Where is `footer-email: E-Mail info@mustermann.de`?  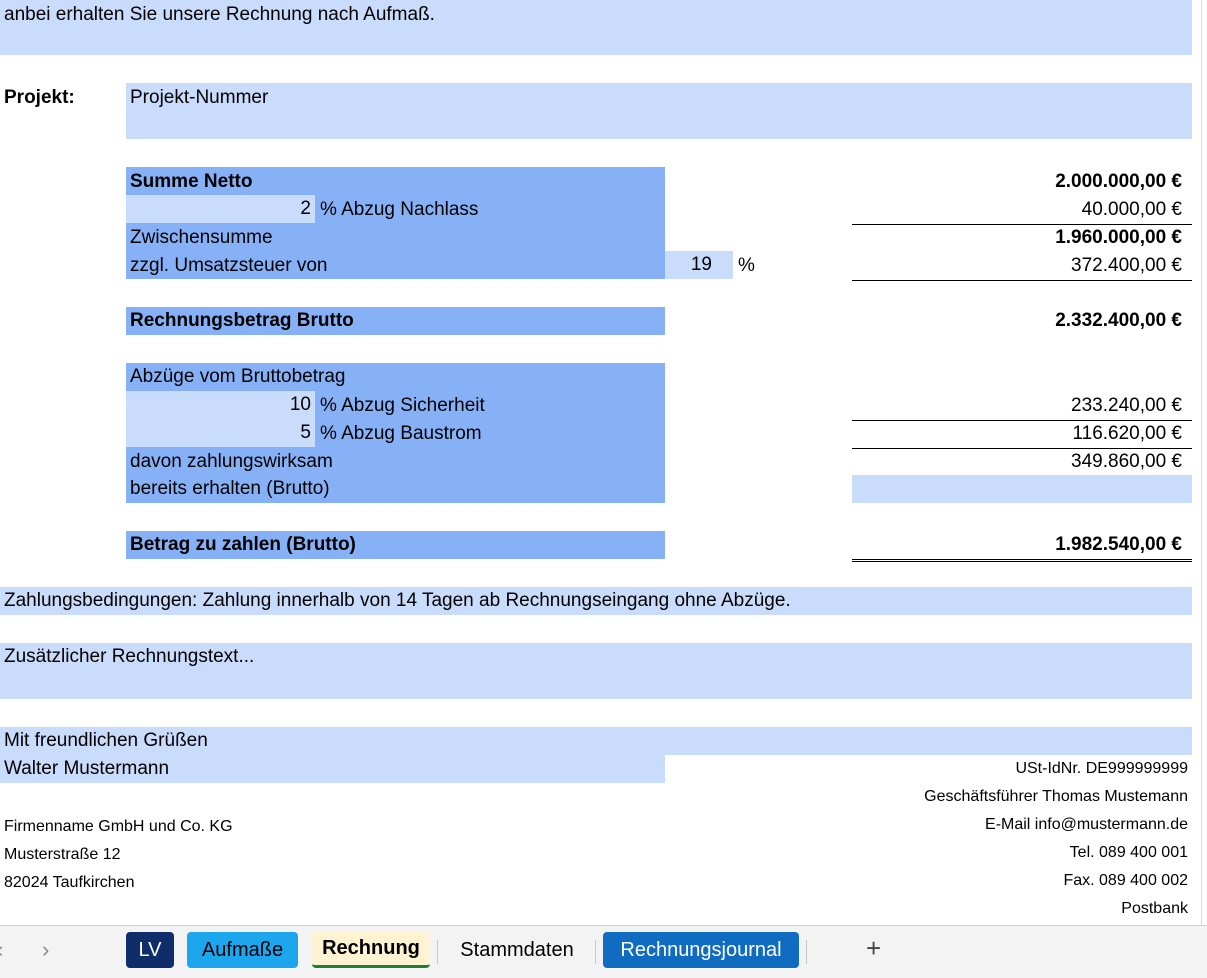
footer-email: E-Mail info@mustermann.de is located at coordinates (1086, 824).